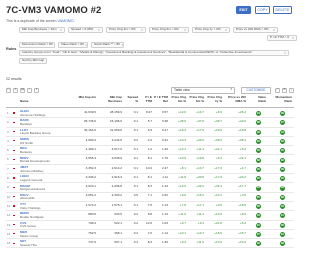 The width and height of the screenshot is (320, 268). Describe the element at coordinates (203, 90) in the screenshot. I see `view-select: Table view ▾` at that location.